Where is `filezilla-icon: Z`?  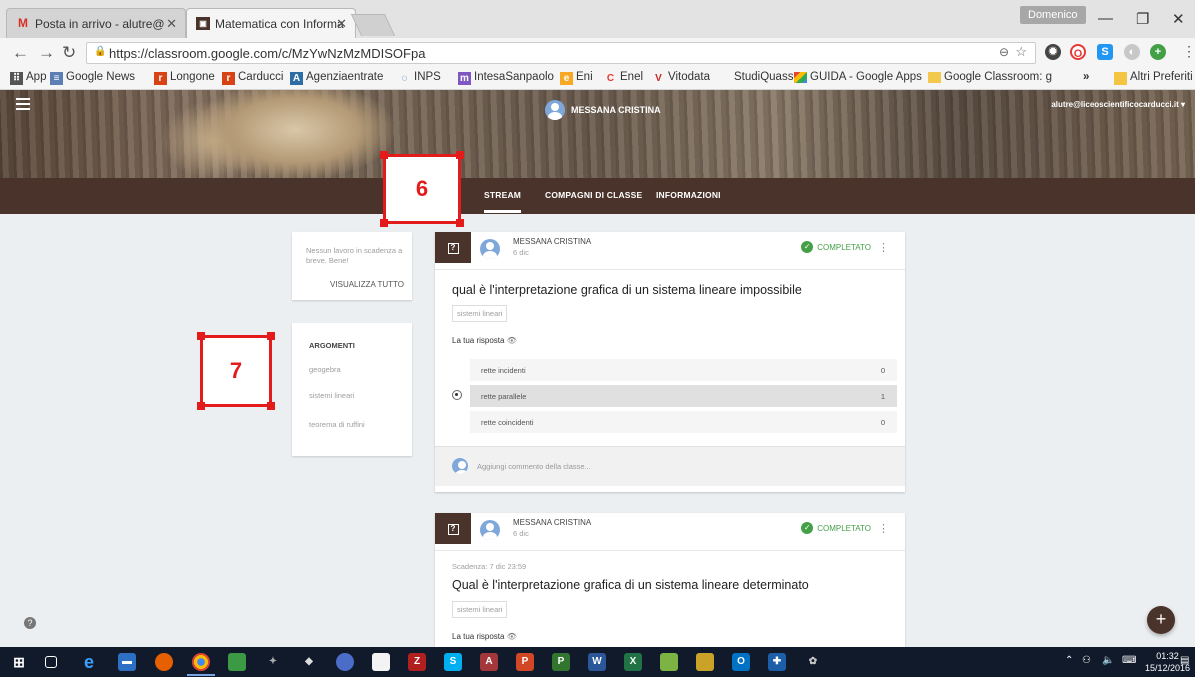
filezilla-icon: Z is located at coordinates (417, 662).